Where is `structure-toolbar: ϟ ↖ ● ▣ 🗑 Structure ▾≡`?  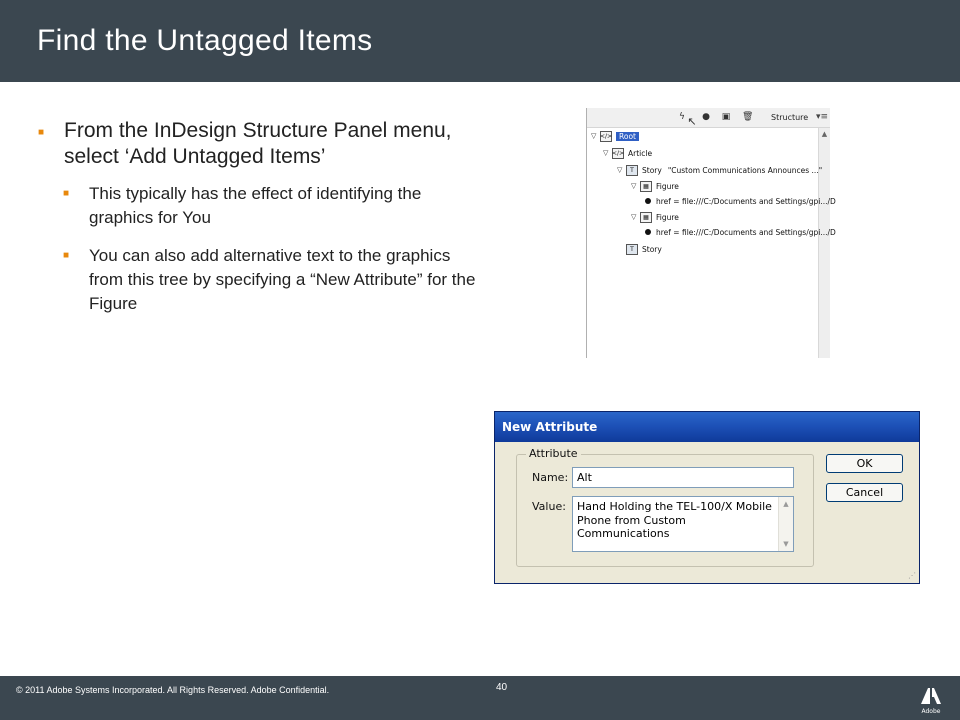 structure-toolbar: ϟ ↖ ● ▣ 🗑 Structure ▾≡ is located at coordinates (708, 118).